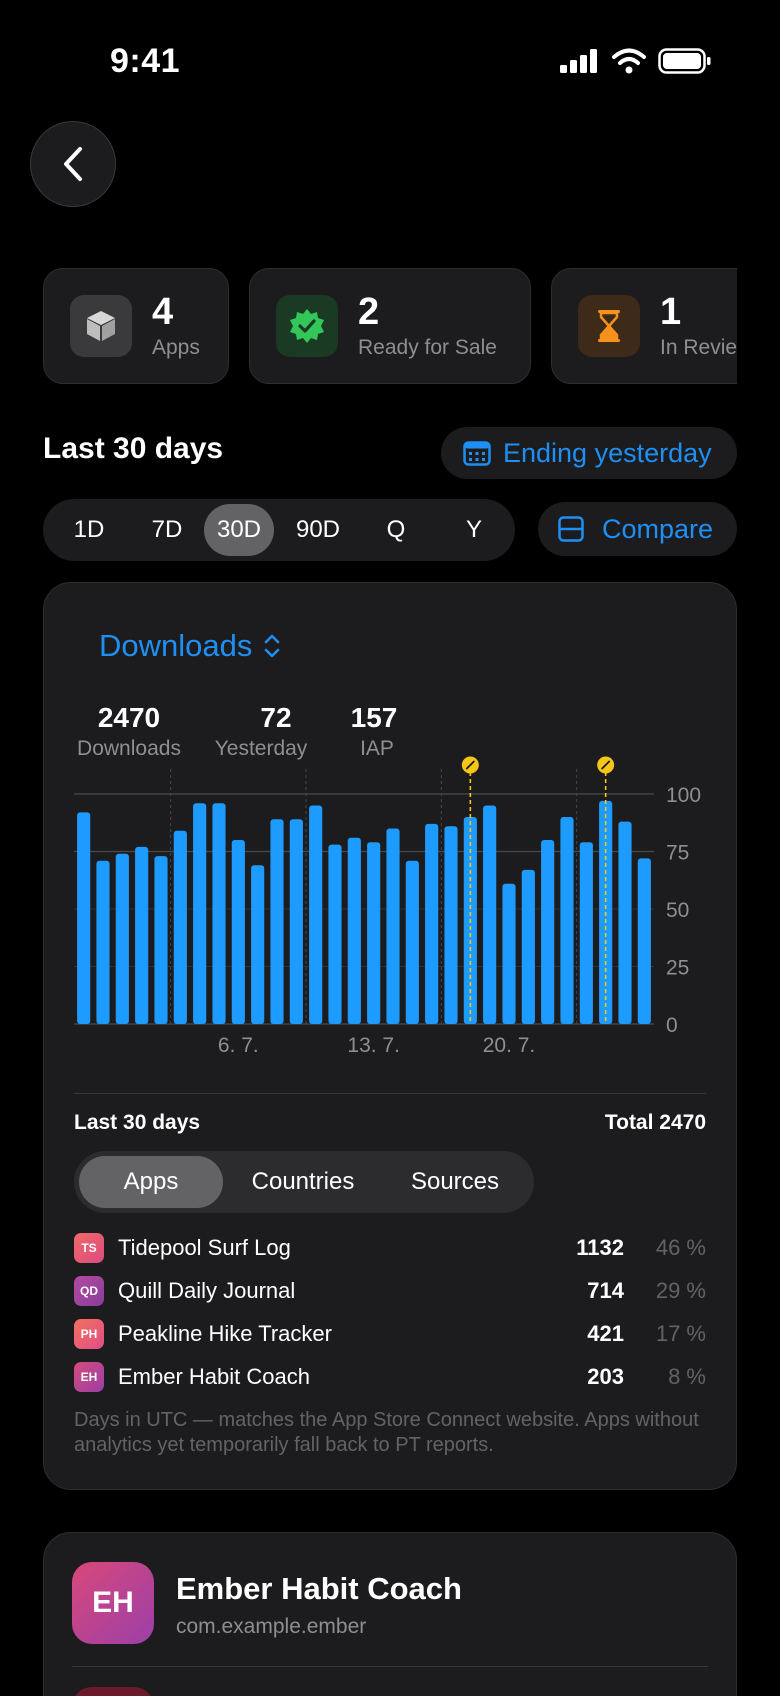 The height and width of the screenshot is (1696, 780). Describe the element at coordinates (672, 1025) in the screenshot. I see `y-tick-label: 0` at that location.